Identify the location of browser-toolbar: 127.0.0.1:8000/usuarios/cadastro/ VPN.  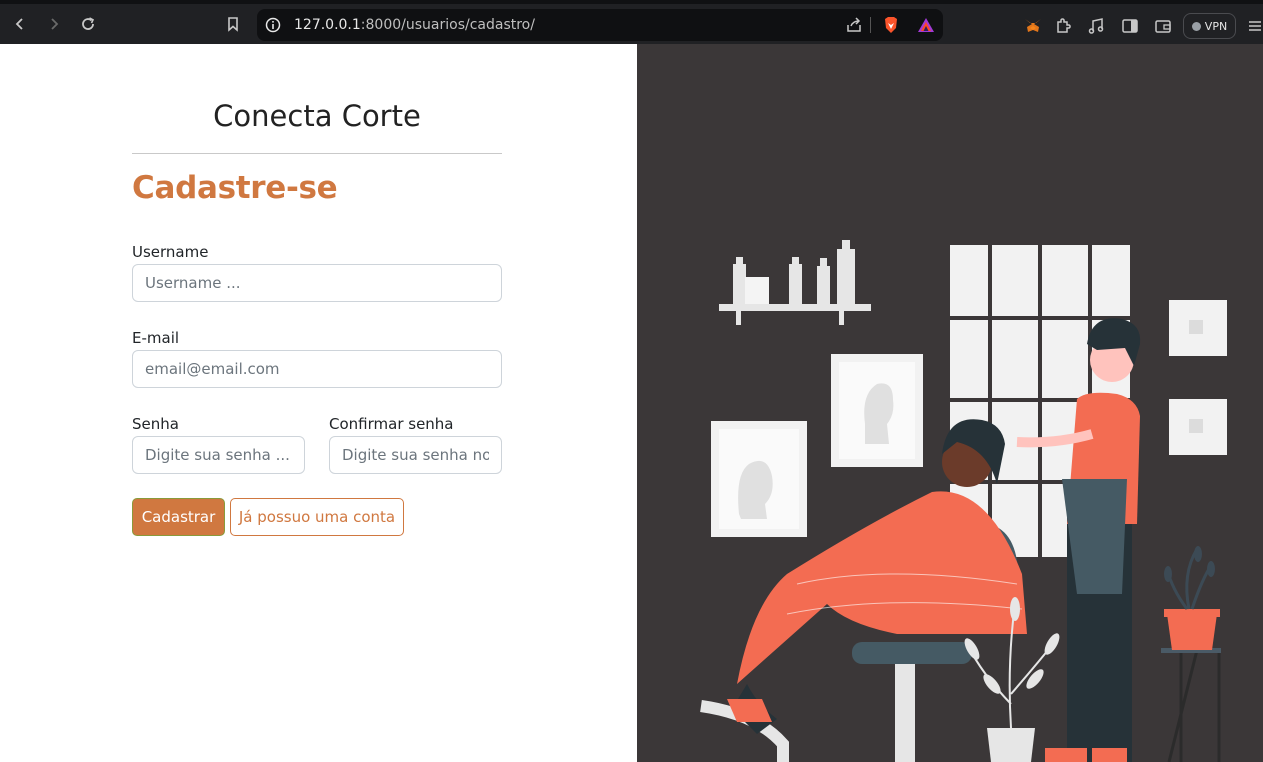
(631, 22).